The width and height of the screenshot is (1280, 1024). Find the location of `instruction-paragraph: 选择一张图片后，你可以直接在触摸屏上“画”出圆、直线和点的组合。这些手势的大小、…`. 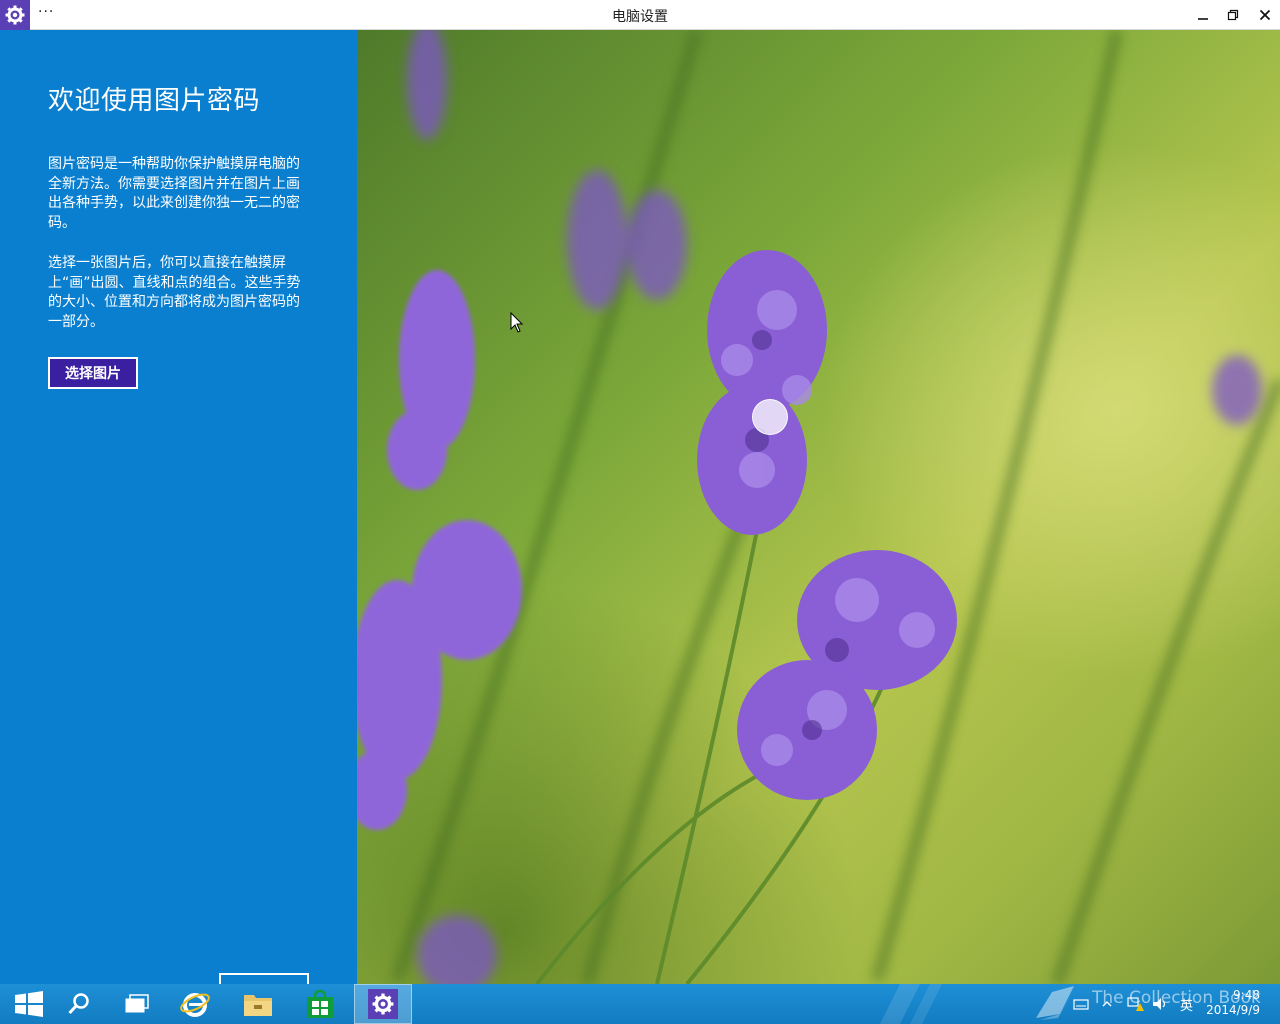

instruction-paragraph: 选择一张图片后，你可以直接在触摸屏上“画”出圆、直线和点的组合。这些手势的大小、… is located at coordinates (174, 292).